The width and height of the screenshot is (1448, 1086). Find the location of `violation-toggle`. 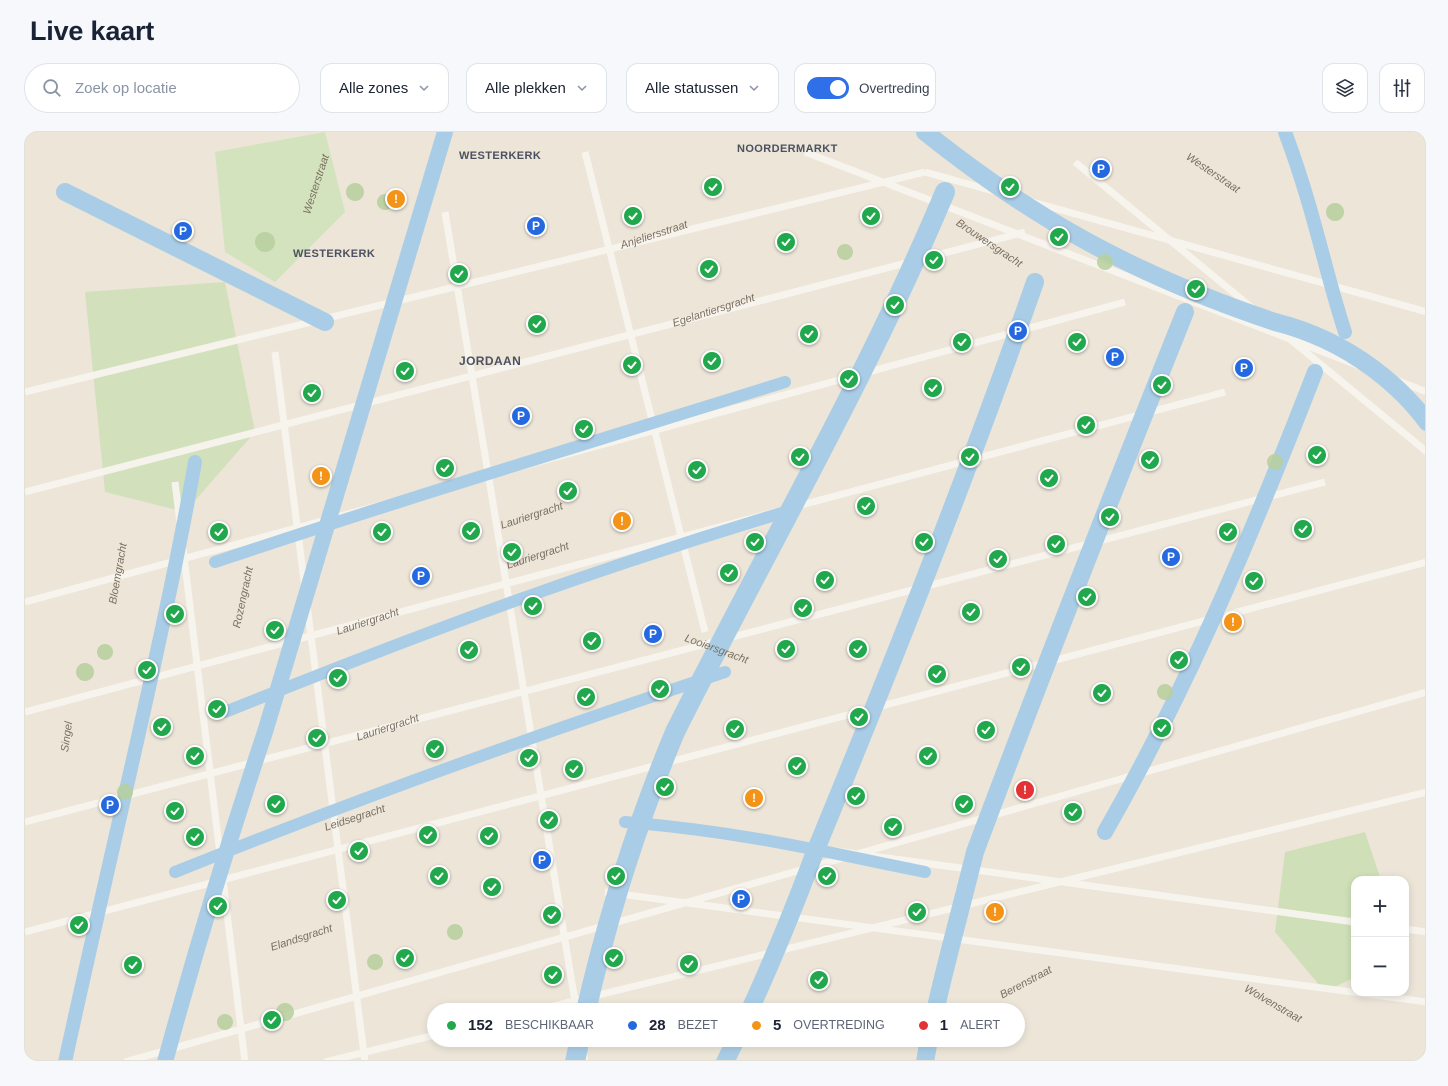

violation-toggle is located at coordinates (828, 88).